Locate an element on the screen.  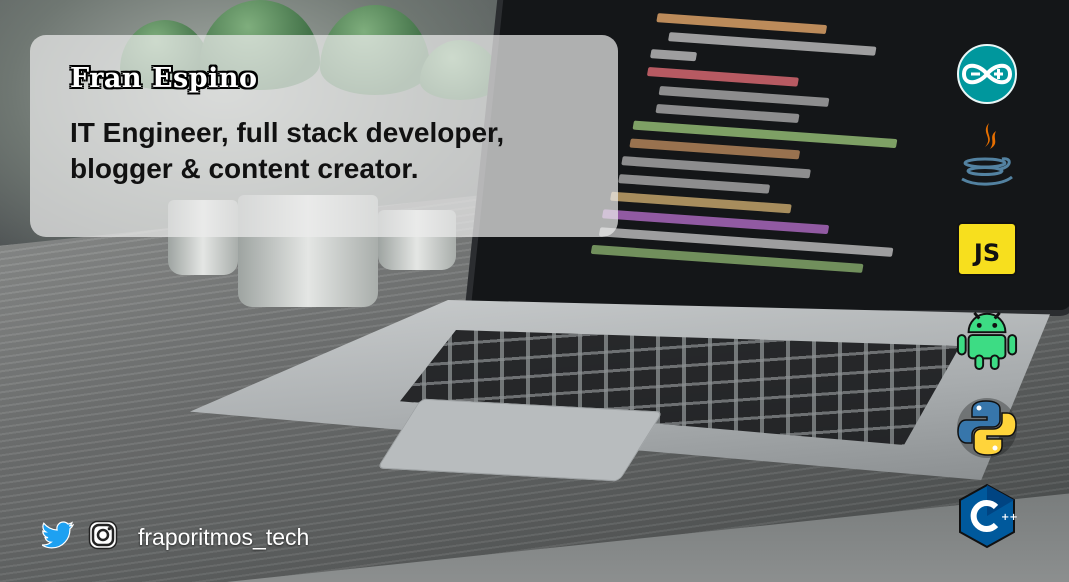
java-icon is located at coordinates (987, 154).